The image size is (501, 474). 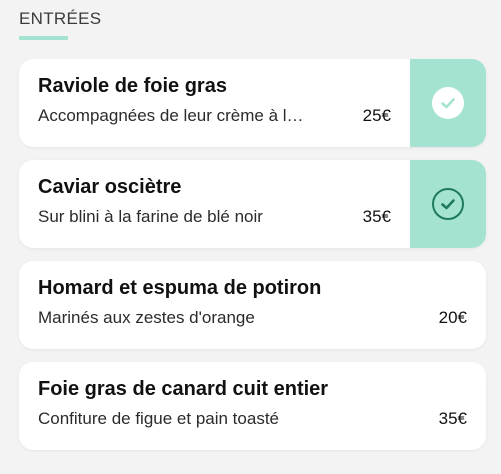 I want to click on menu-item-name: Caviar osciètre, so click(x=110, y=187).